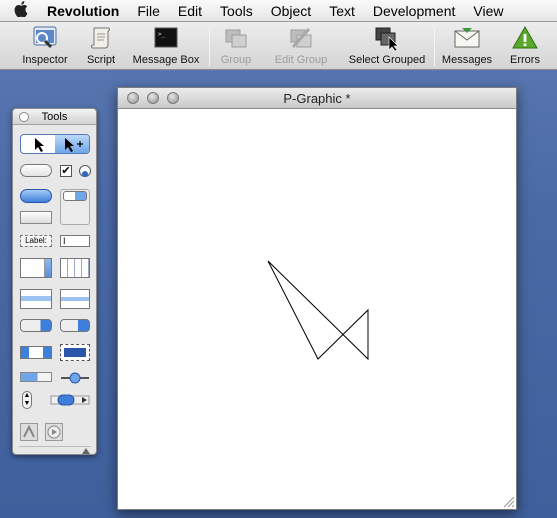 This screenshot has width=557, height=518. What do you see at coordinates (36, 268) in the screenshot?
I see `scrolling-field-tool` at bounding box center [36, 268].